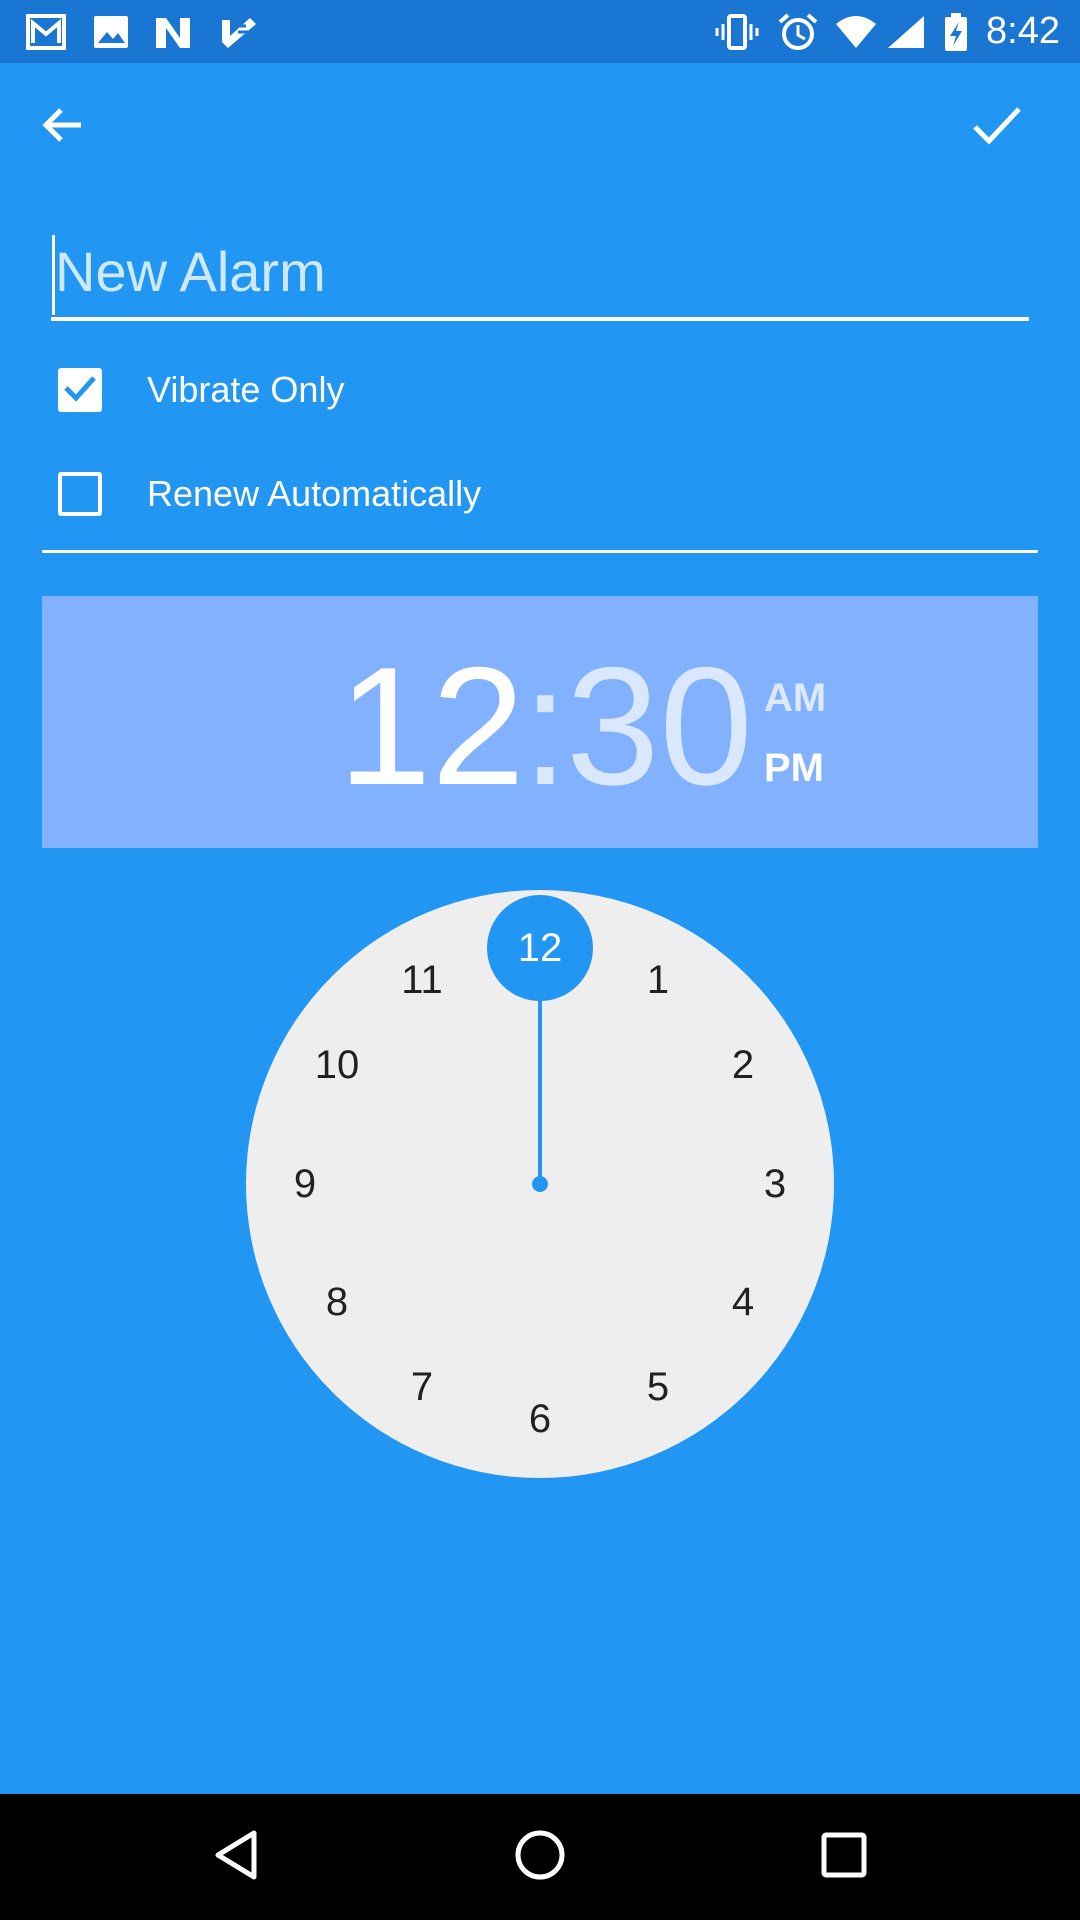 The height and width of the screenshot is (1920, 1080). I want to click on back-triangle-icon, so click(236, 1857).